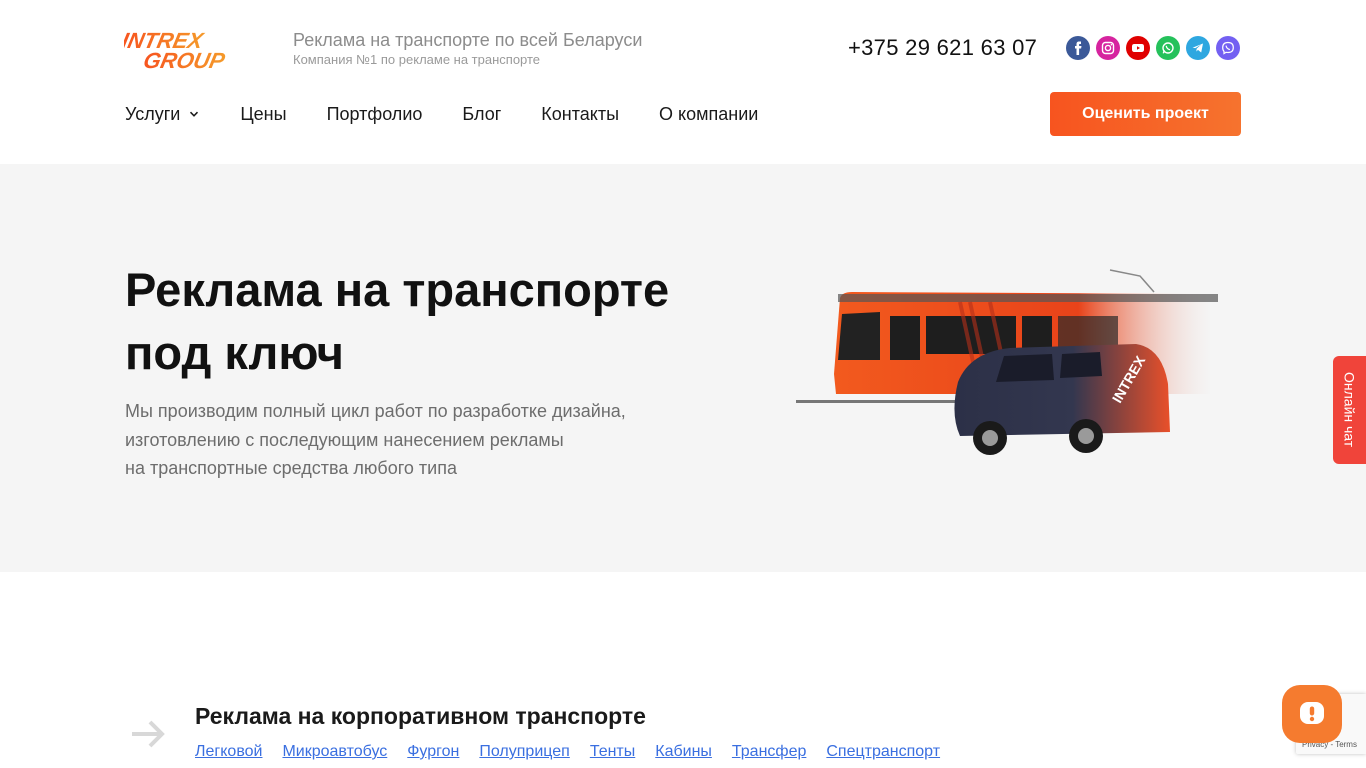  What do you see at coordinates (417, 59) in the screenshot?
I see `subtagline: Компания №1 по рекламе на транспорте` at bounding box center [417, 59].